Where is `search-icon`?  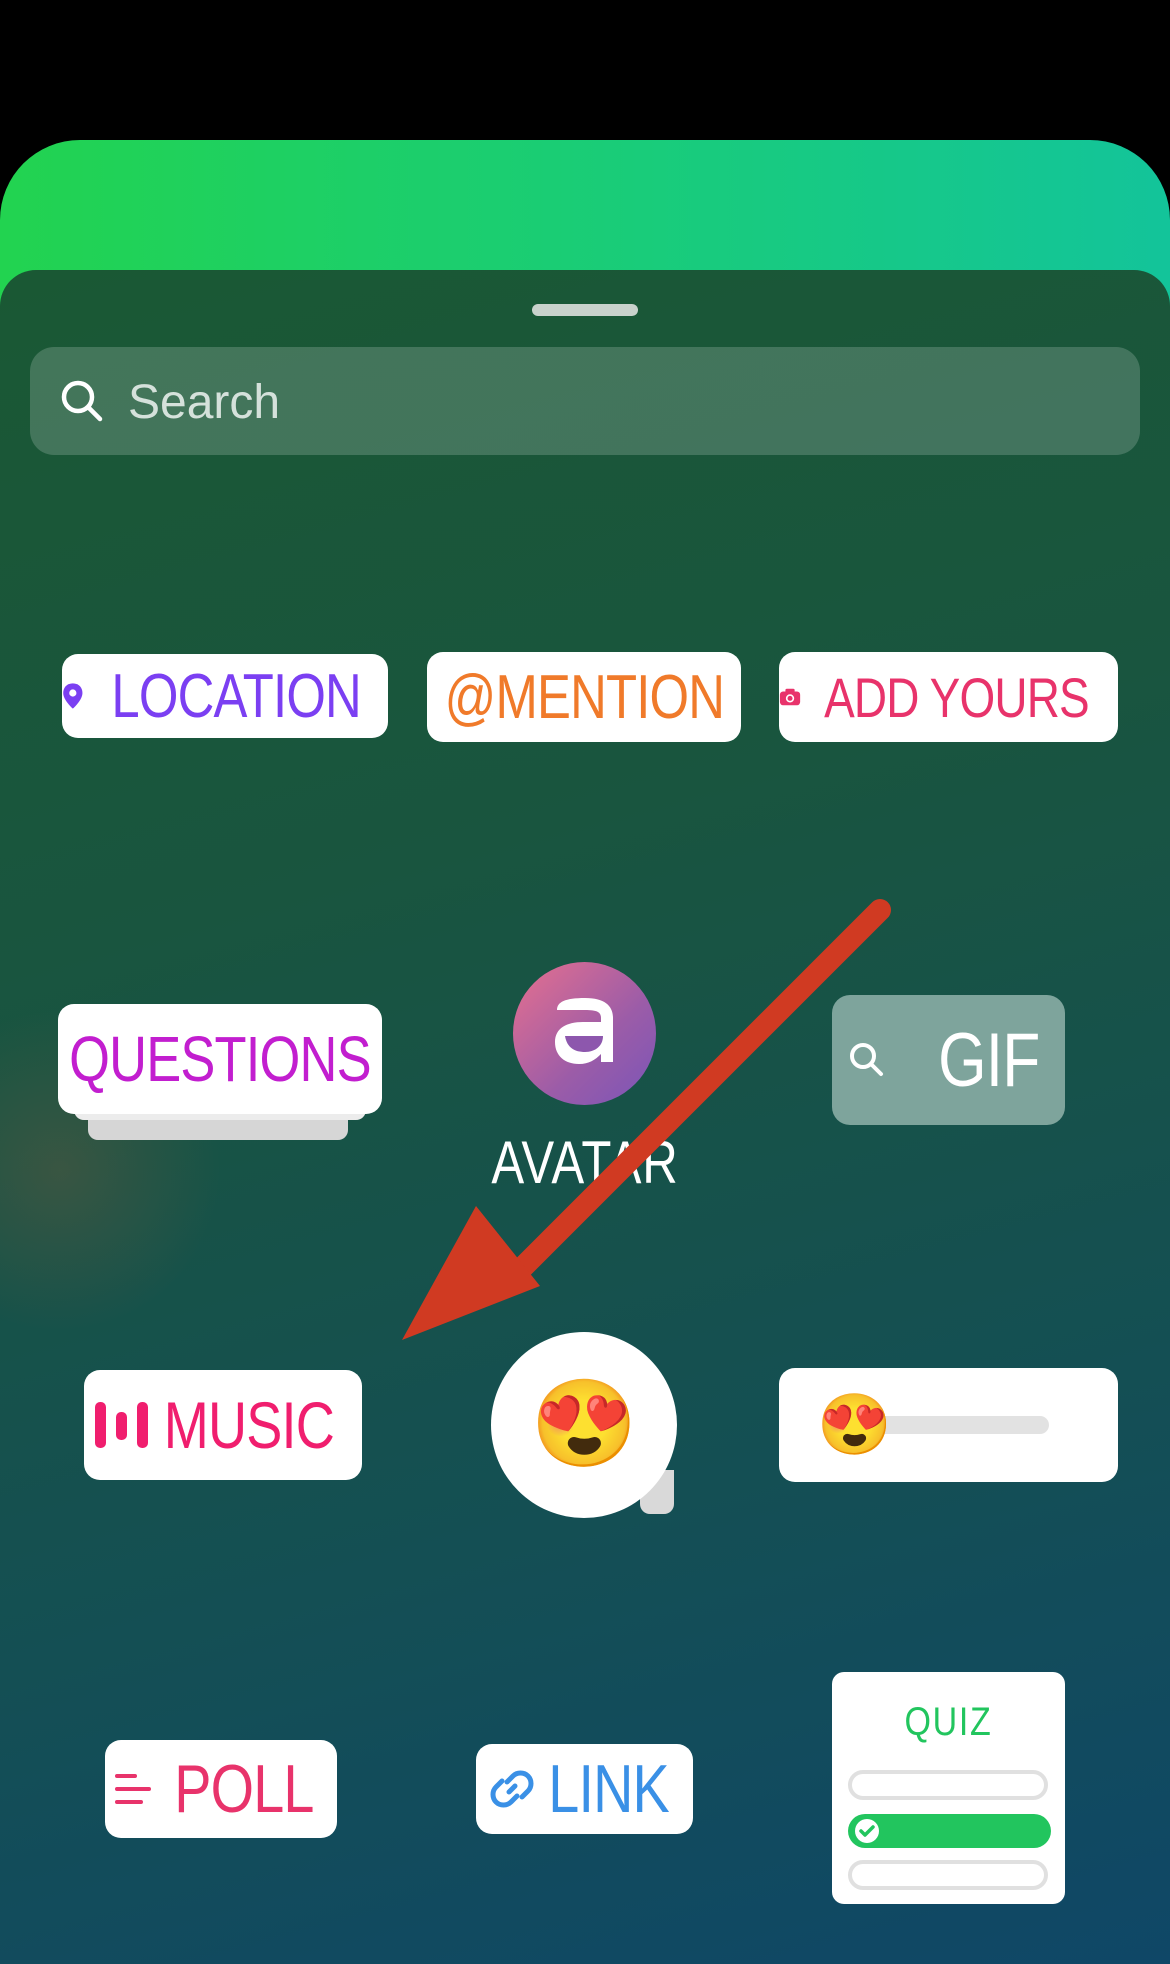
search-icon is located at coordinates (82, 401).